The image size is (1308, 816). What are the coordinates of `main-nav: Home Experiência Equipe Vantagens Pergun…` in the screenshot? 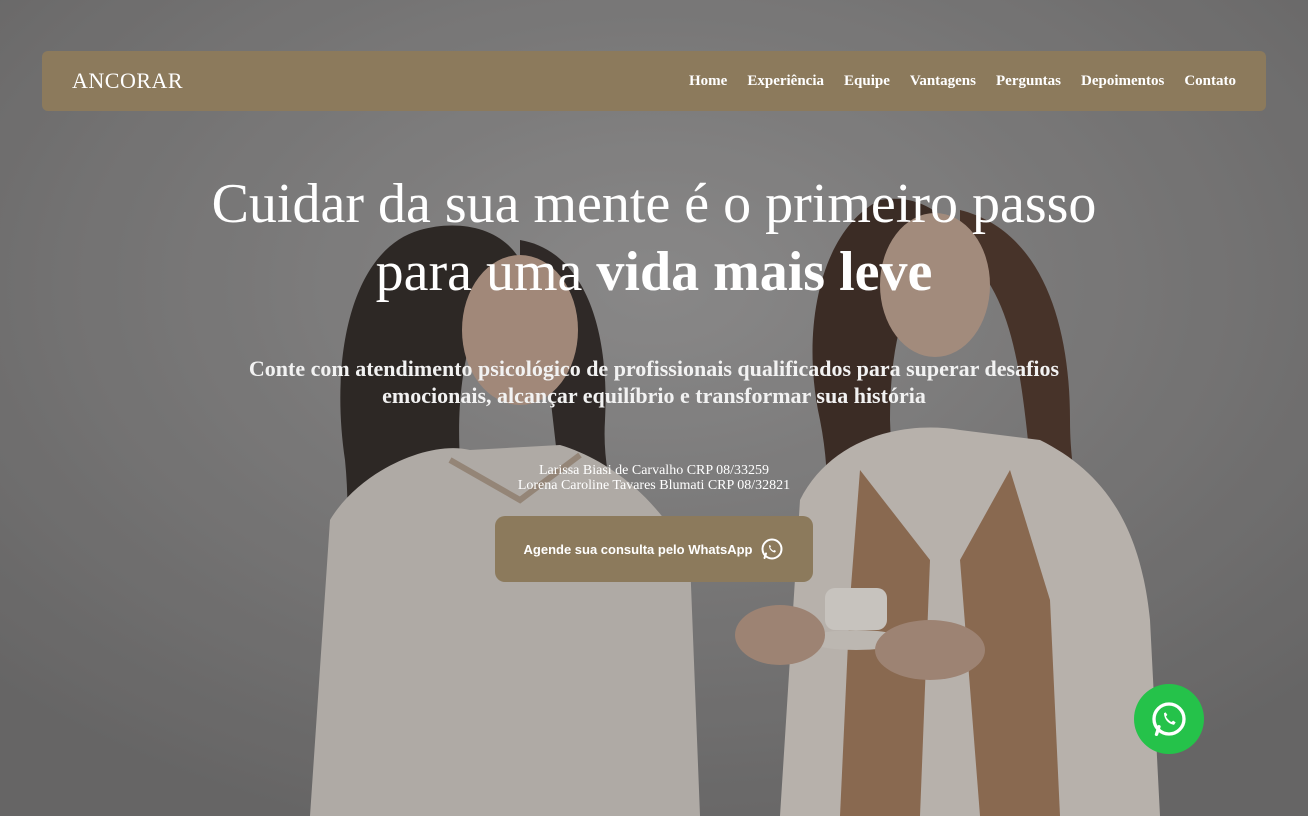 It's located at (962, 81).